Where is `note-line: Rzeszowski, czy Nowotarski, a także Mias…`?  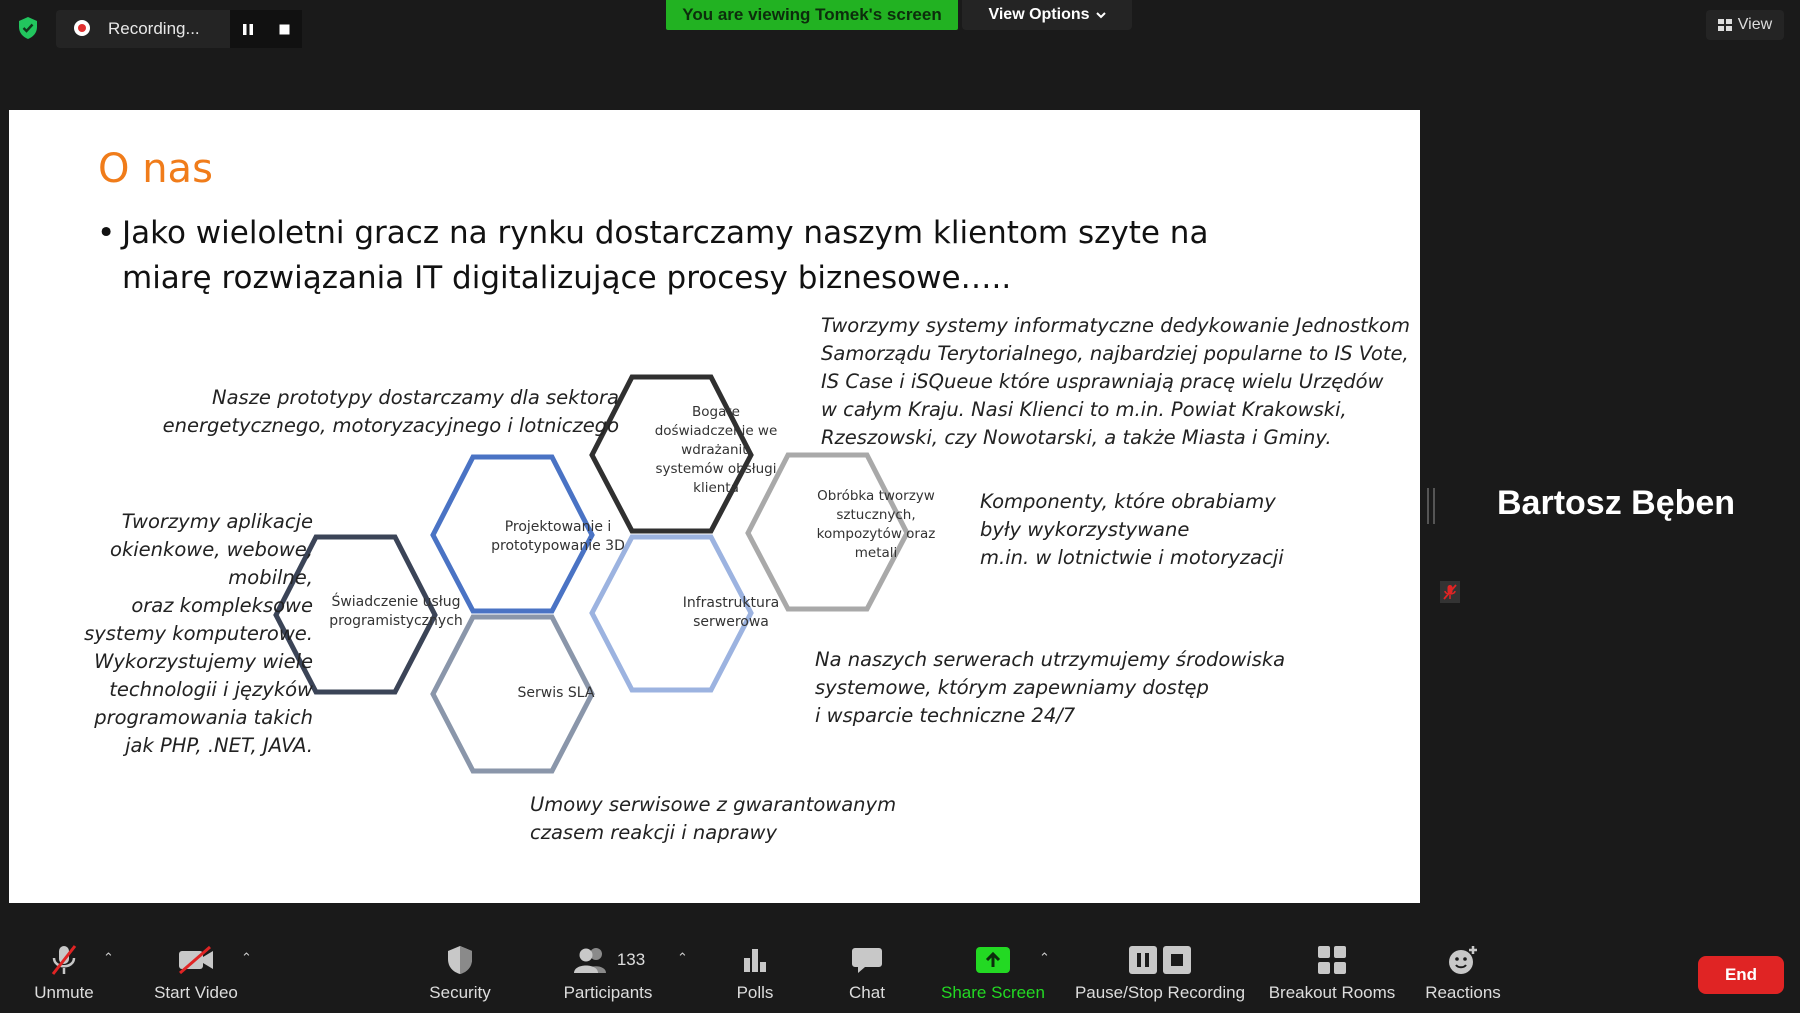
note-line: Rzeszowski, czy Nowotarski, a także Mias… is located at coordinates (1076, 437).